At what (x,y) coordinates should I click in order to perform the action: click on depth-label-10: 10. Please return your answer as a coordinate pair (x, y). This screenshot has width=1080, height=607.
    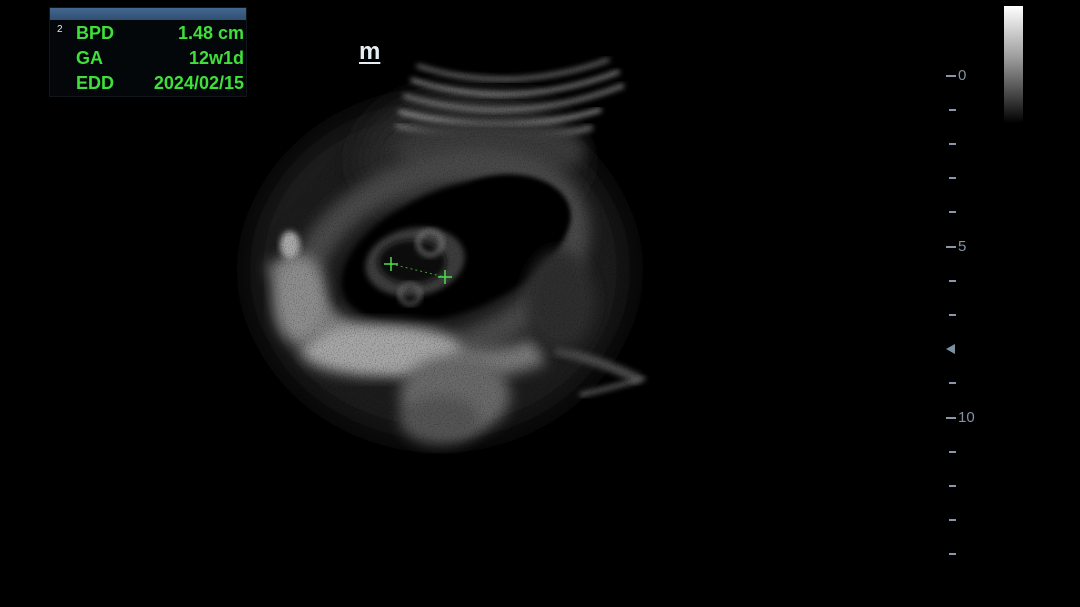
    Looking at the image, I should click on (966, 417).